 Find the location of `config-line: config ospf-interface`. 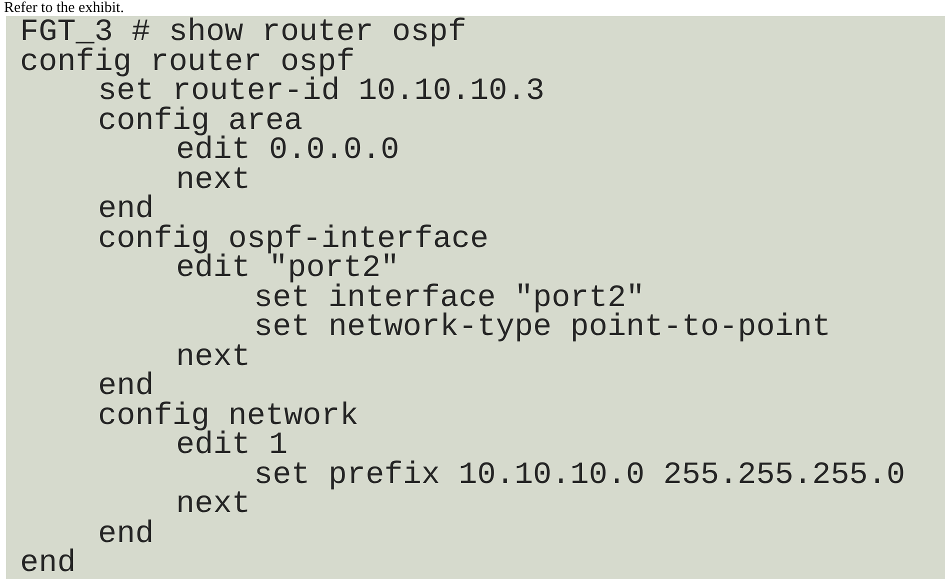

config-line: config ospf-interface is located at coordinates (293, 239).